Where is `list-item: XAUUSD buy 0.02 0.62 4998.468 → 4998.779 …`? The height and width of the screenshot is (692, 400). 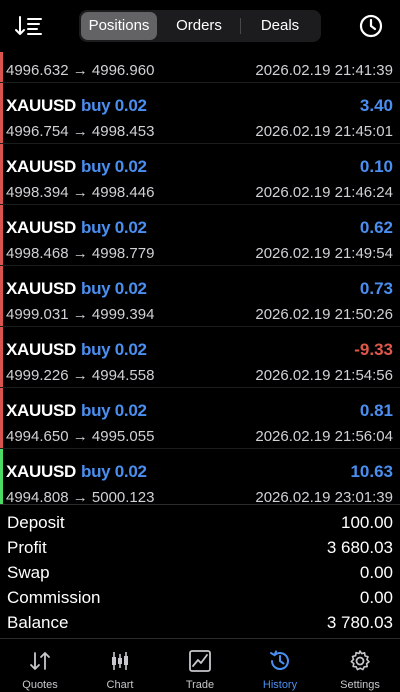
list-item: XAUUSD buy 0.02 0.62 4998.468 → 4998.779 … is located at coordinates (200, 235).